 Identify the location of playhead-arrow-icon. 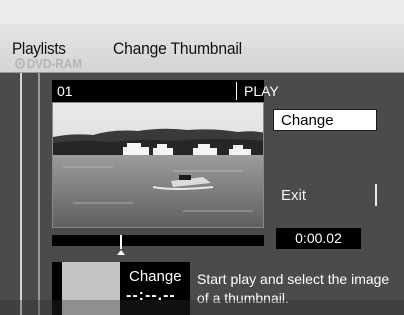
(121, 252).